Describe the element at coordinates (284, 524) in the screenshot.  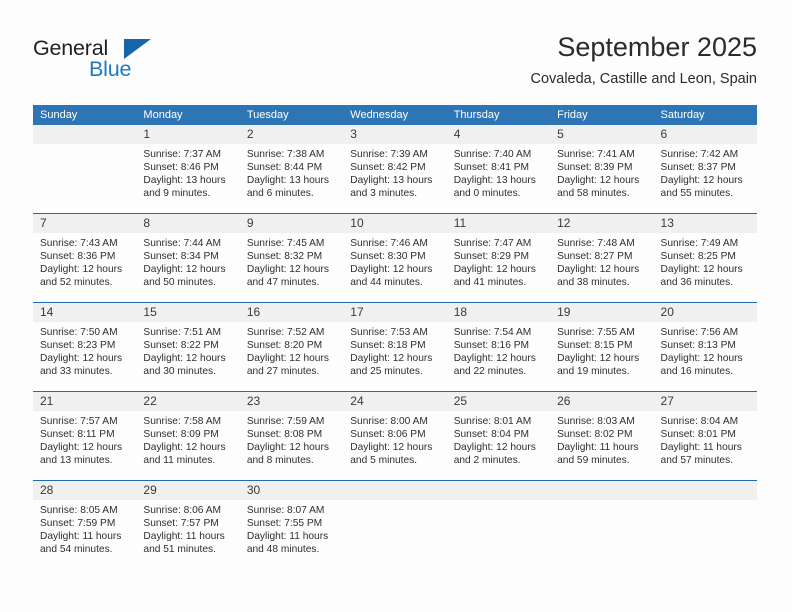
I see `sunset-time: Sunset: 7:55 PM` at that location.